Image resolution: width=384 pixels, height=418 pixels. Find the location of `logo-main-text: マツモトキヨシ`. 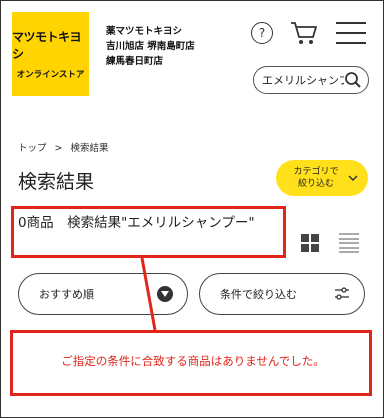

logo-main-text: マツモトキヨシ is located at coordinates (47, 45).